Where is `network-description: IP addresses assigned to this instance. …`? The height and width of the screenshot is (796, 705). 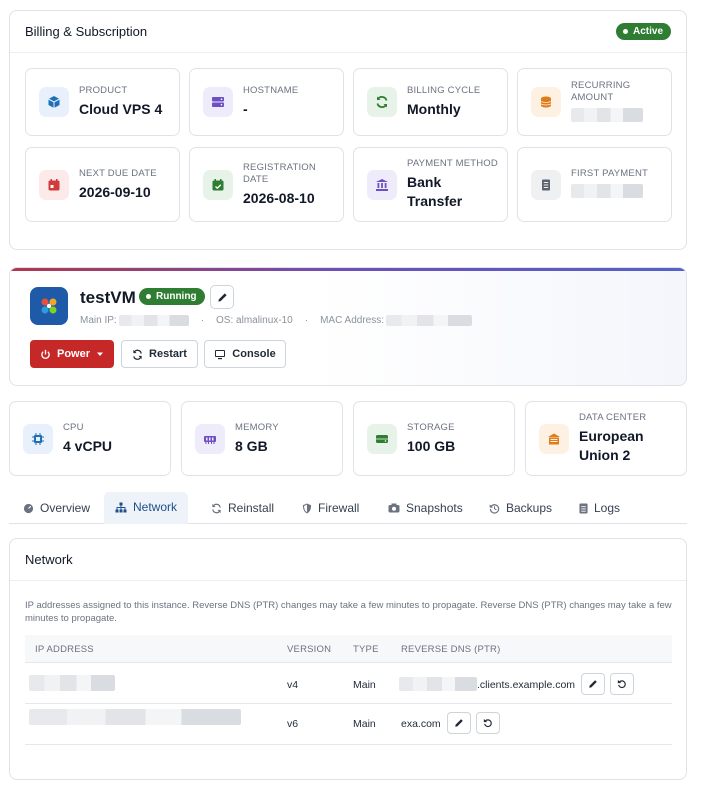
network-description: IP addresses assigned to this instance. … is located at coordinates (348, 612).